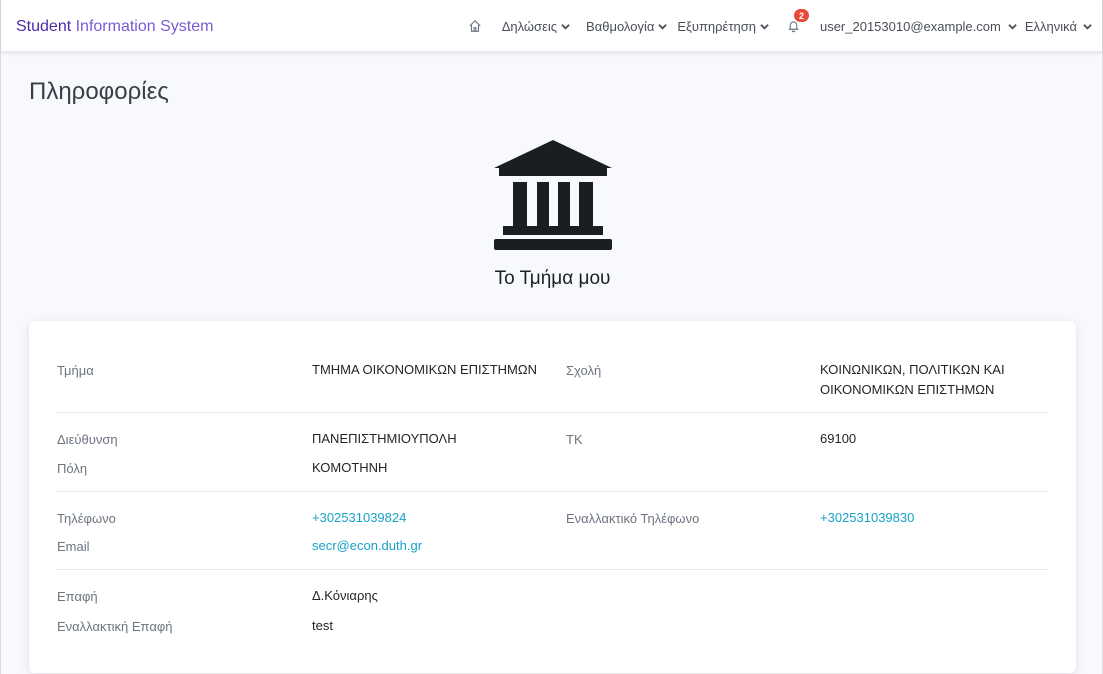  I want to click on brand-part2: Information System, so click(144, 26).